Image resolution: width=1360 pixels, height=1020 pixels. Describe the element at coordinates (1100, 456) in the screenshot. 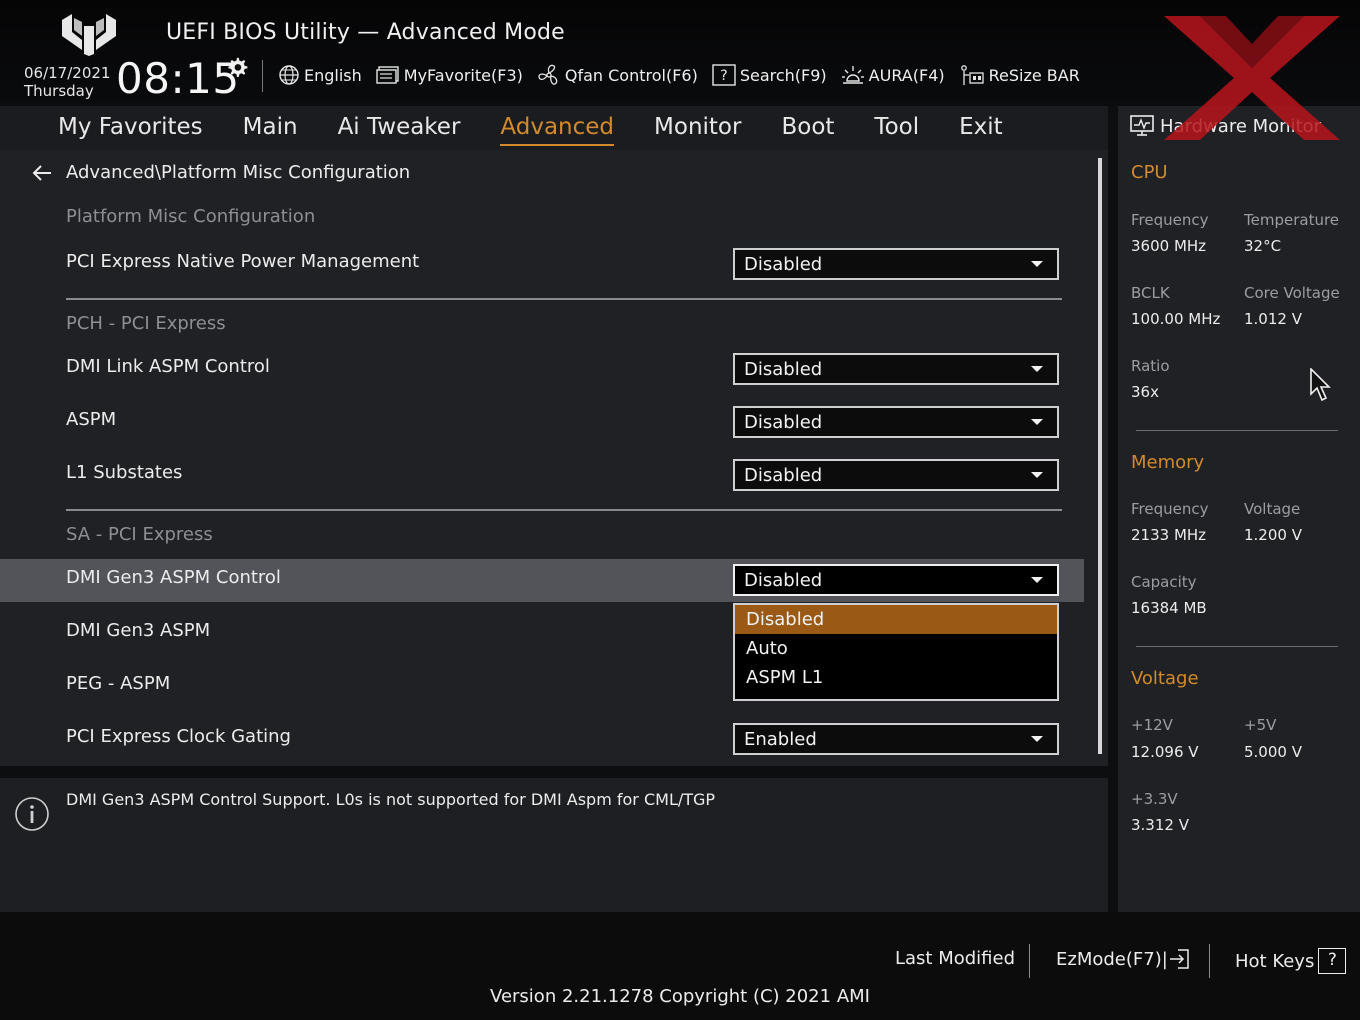

I see `scrollbar` at that location.